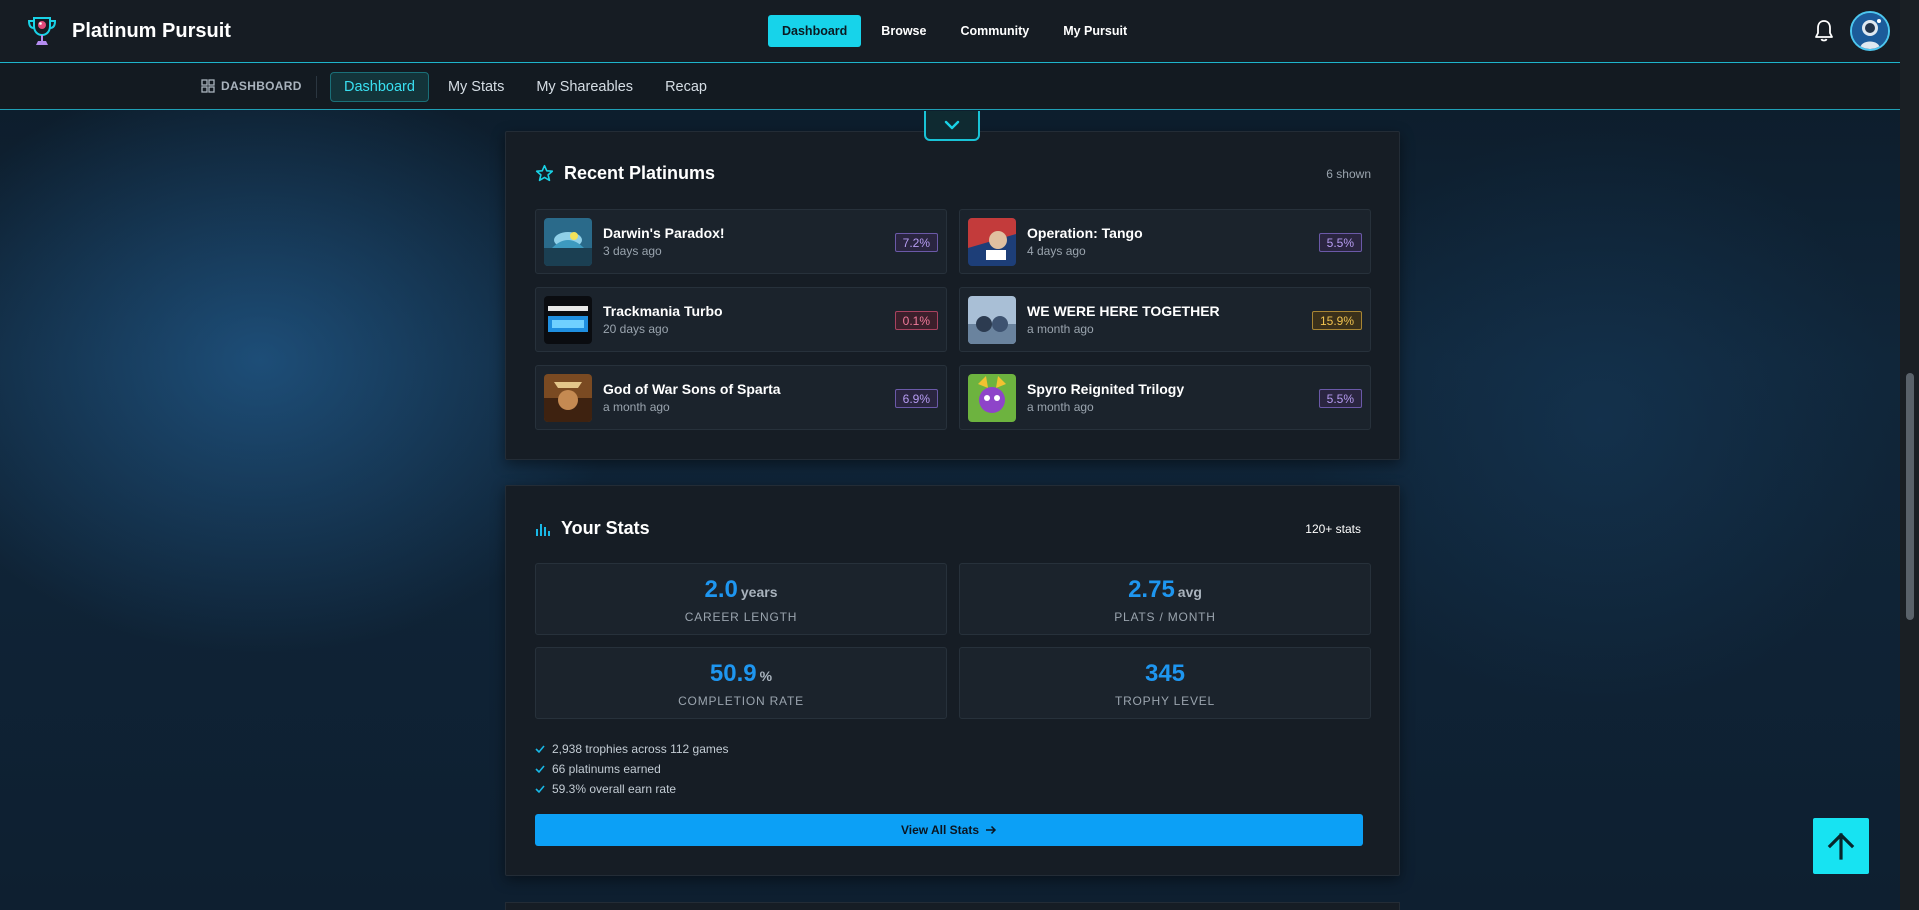  What do you see at coordinates (640, 749) in the screenshot?
I see `highlight-text: 2,938 trophies across 112 games` at bounding box center [640, 749].